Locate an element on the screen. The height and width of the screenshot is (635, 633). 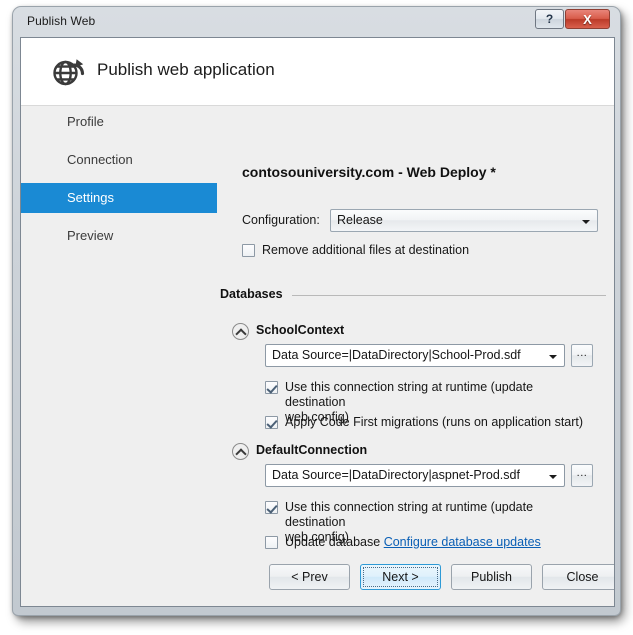
focus-indicator is located at coordinates (400, 577).